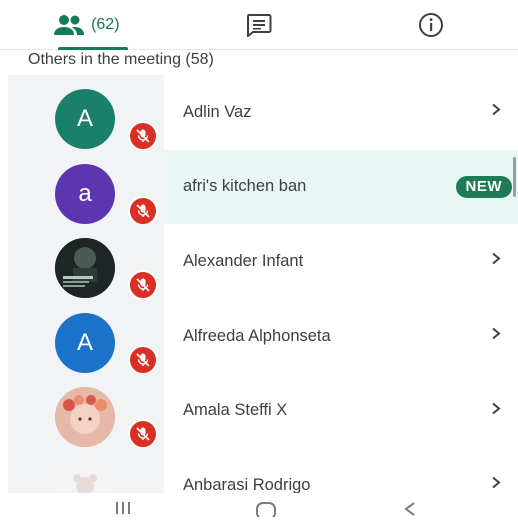 This screenshot has width=518, height=521. I want to click on participant-content: Amala Steffi X, so click(341, 410).